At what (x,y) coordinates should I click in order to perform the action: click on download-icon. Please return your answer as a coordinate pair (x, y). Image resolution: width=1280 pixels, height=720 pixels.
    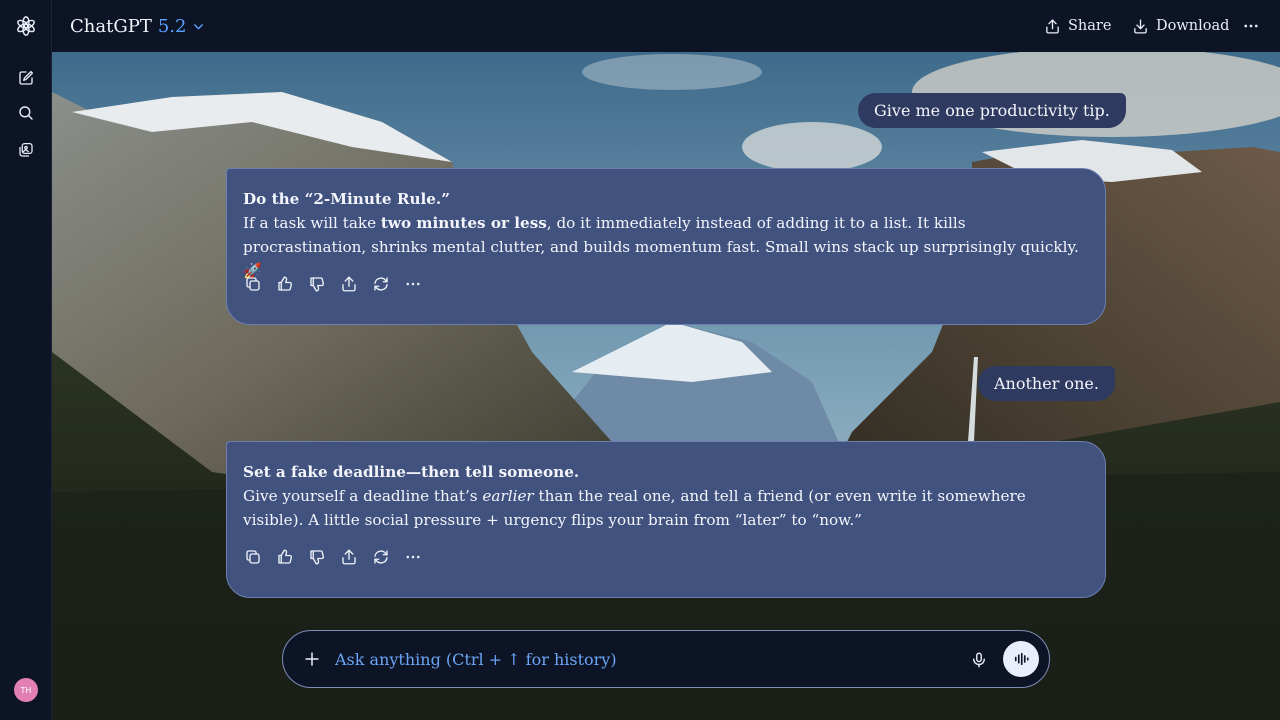
    Looking at the image, I should click on (1140, 26).